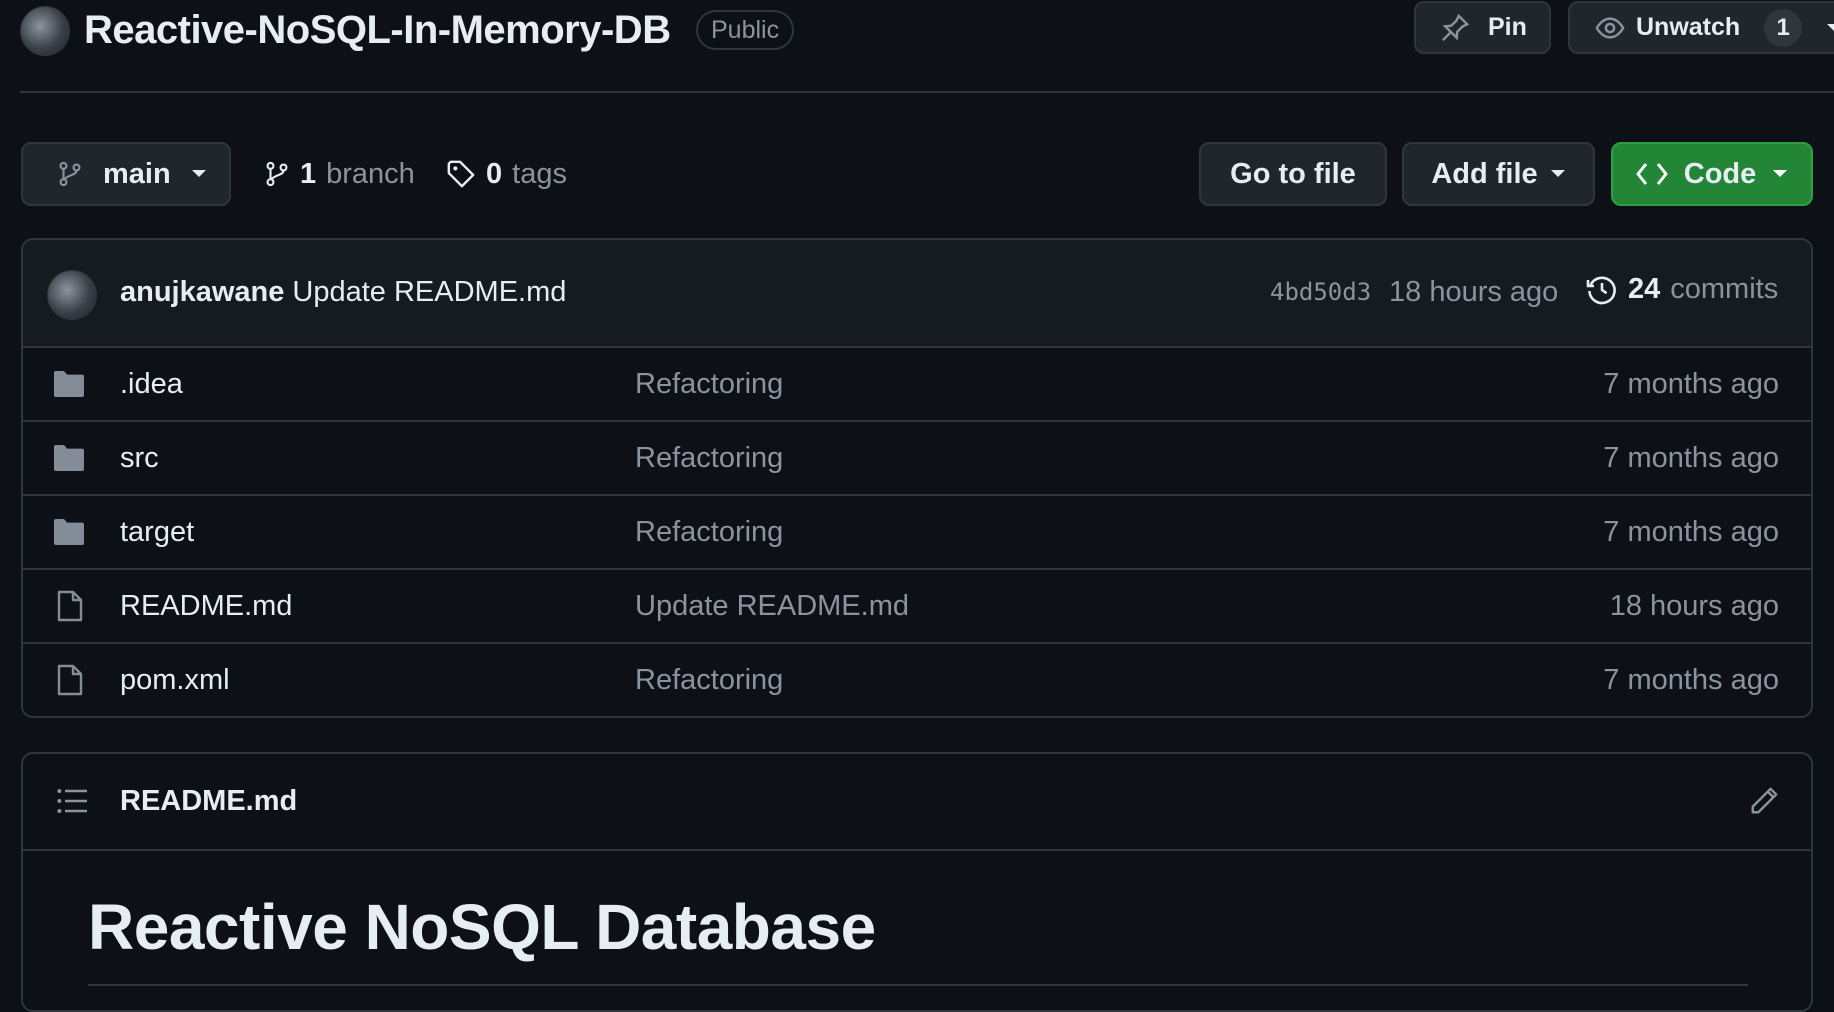 The width and height of the screenshot is (1834, 1012). What do you see at coordinates (918, 985) in the screenshot?
I see `readme-heading-rule` at bounding box center [918, 985].